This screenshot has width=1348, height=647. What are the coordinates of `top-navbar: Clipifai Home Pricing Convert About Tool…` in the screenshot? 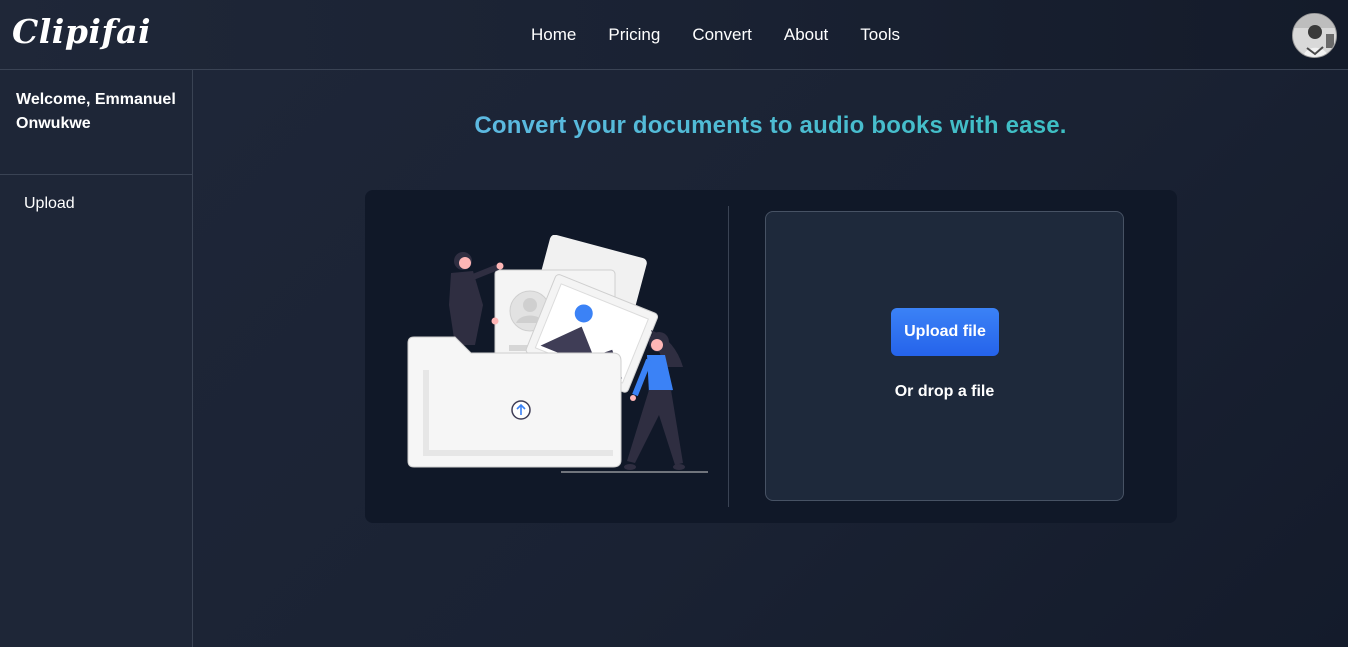 It's located at (674, 35).